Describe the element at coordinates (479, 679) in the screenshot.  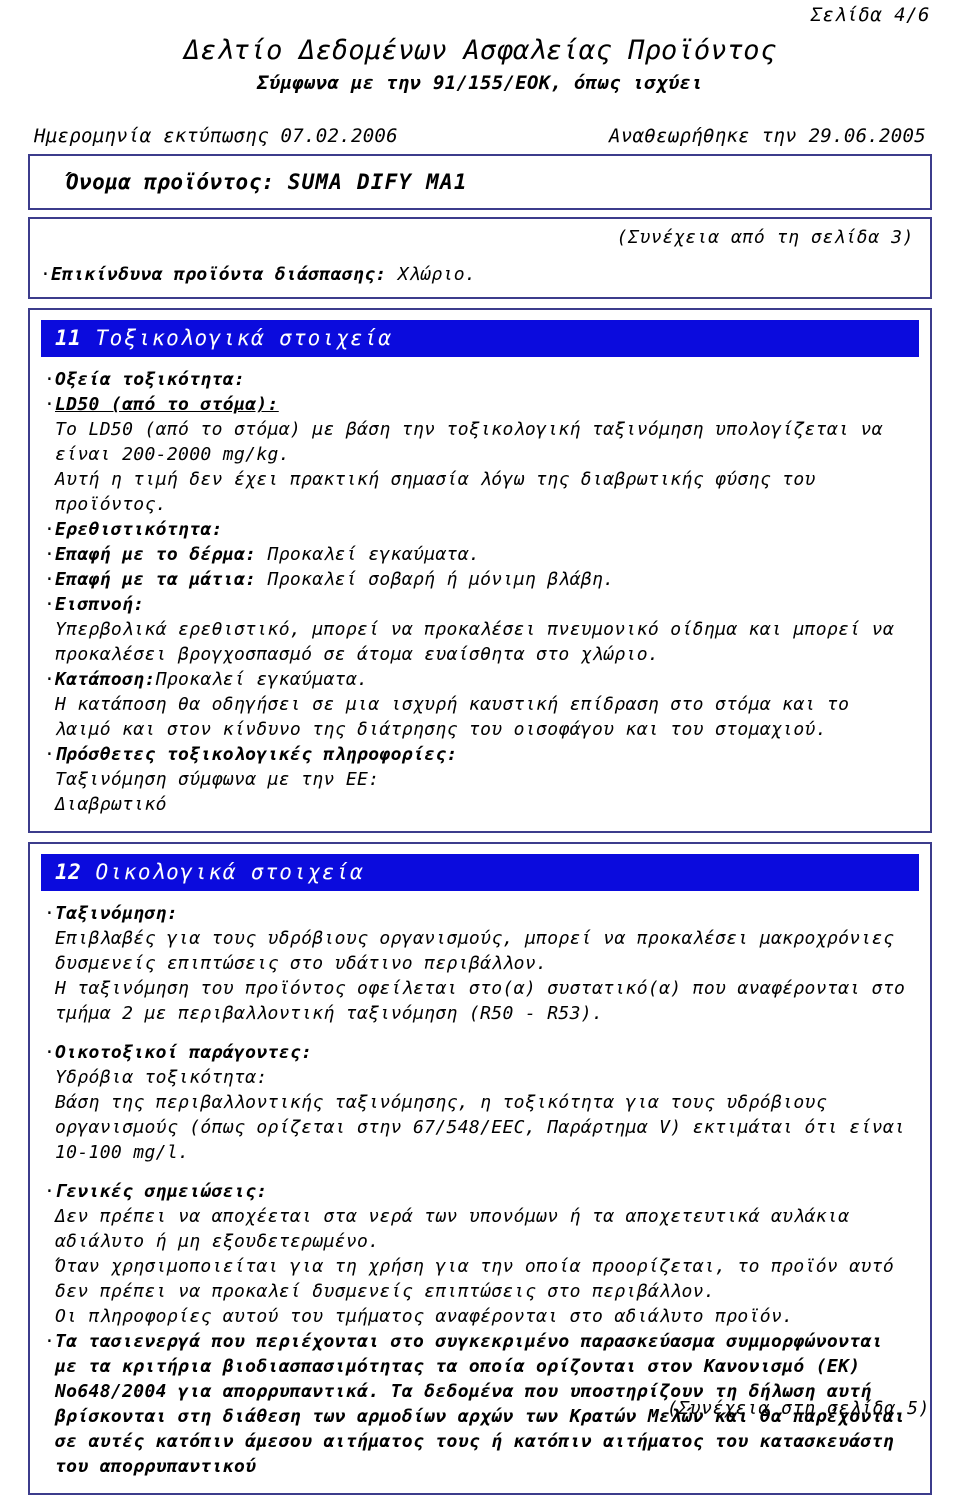
I see `label-value-row: ·Κατάποση:Προκαλεί εγκαύματα.` at that location.